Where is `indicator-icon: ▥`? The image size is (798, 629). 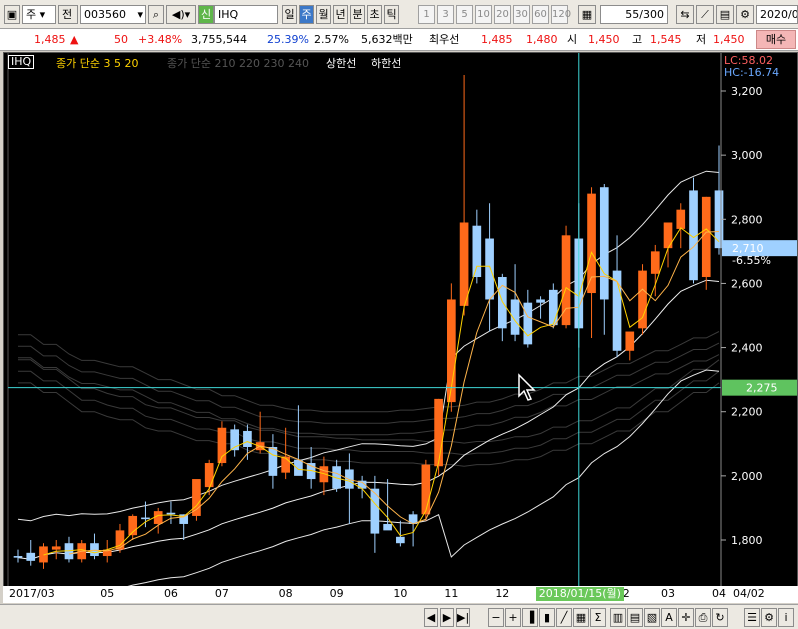 indicator-icon: ▥ is located at coordinates (618, 617).